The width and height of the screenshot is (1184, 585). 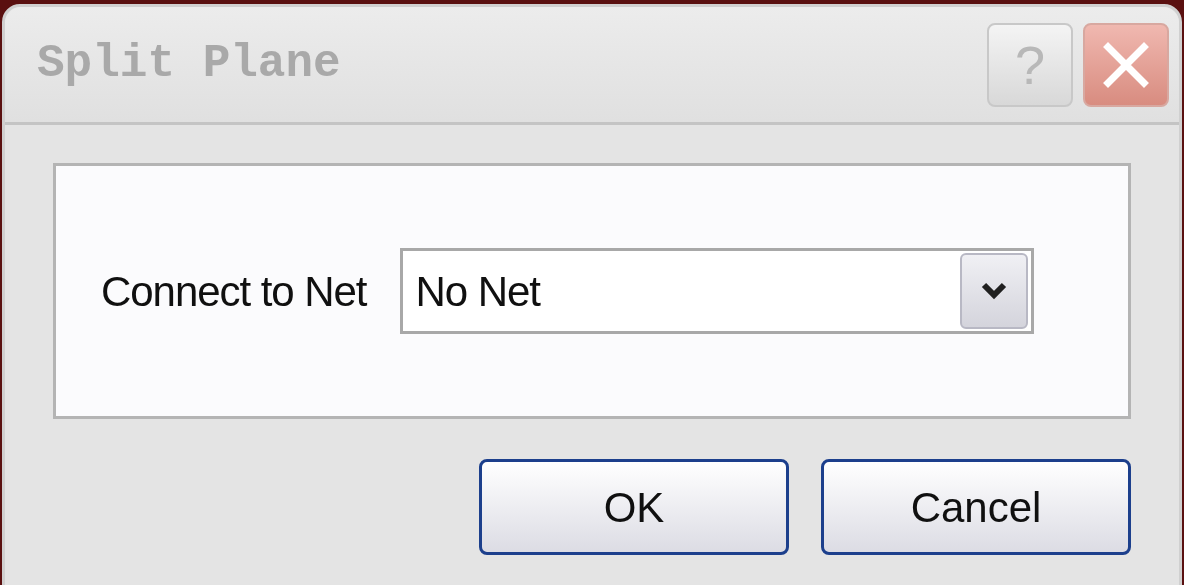 What do you see at coordinates (717, 291) in the screenshot?
I see `net-dropdown: No Net` at bounding box center [717, 291].